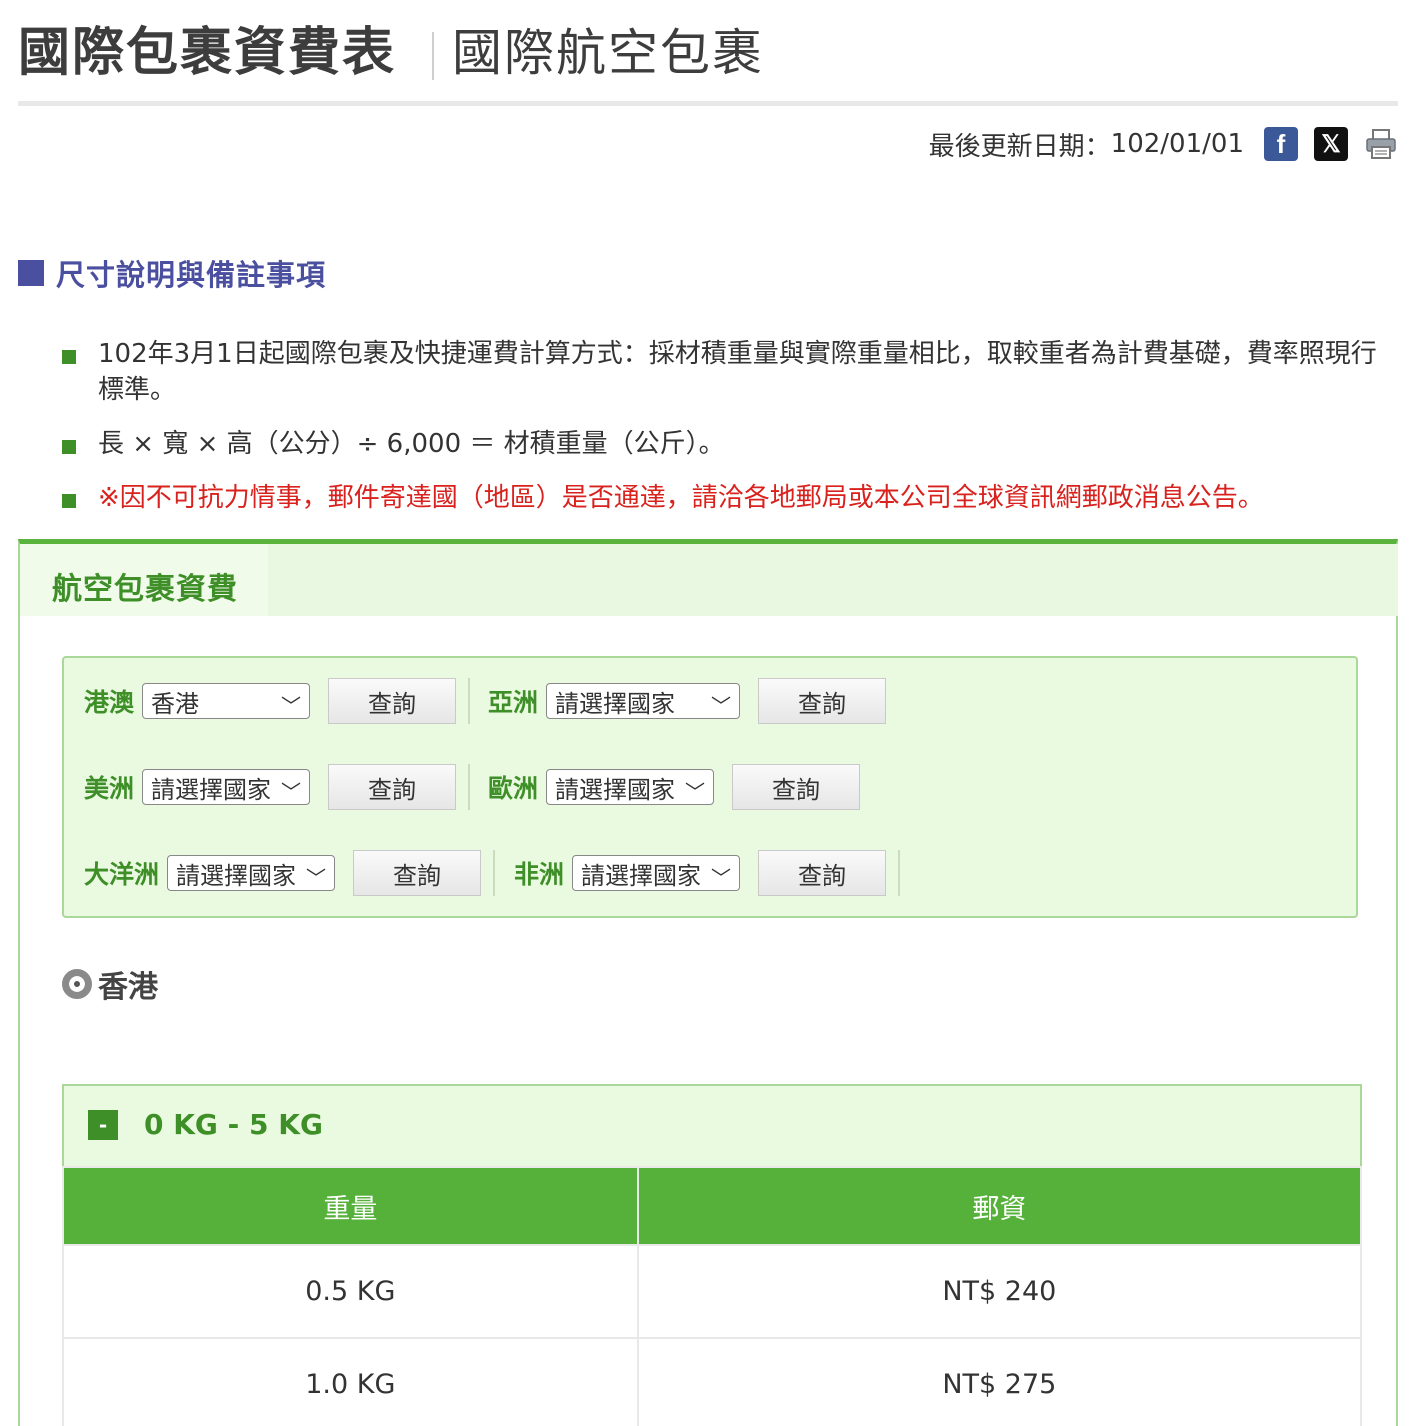 The height and width of the screenshot is (1426, 1418). Describe the element at coordinates (1381, 144) in the screenshot. I see `print-icon` at that location.